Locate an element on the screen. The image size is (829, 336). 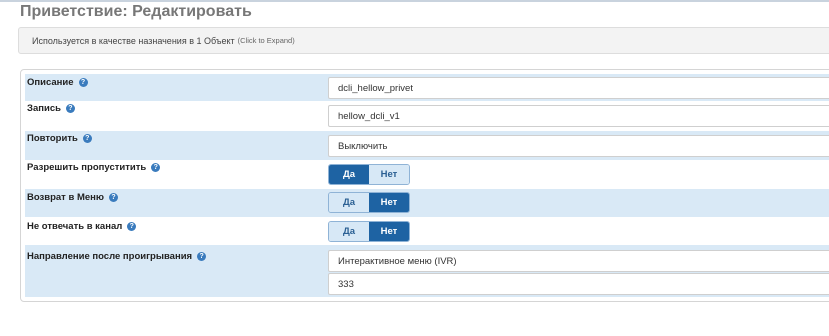
allow-skip-label: Разрешить пропуститить ? is located at coordinates (94, 167).